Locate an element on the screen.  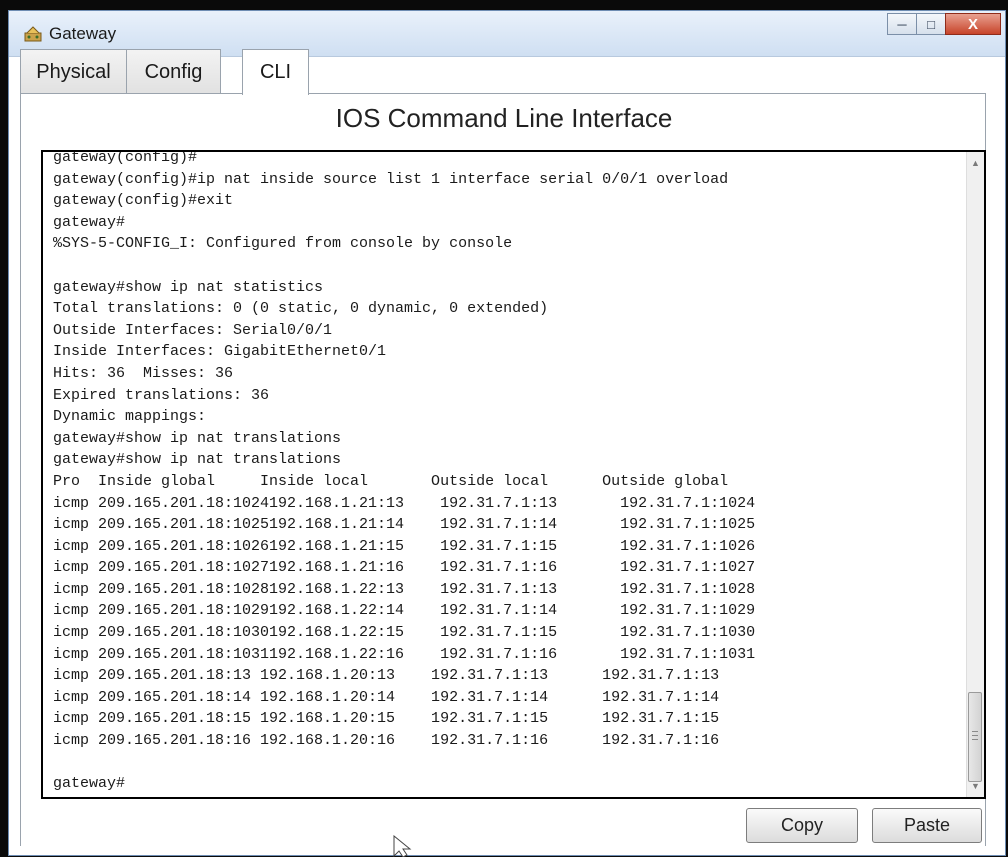
scroll-down-arrow-icon: ▼ is located at coordinates (975, 786).